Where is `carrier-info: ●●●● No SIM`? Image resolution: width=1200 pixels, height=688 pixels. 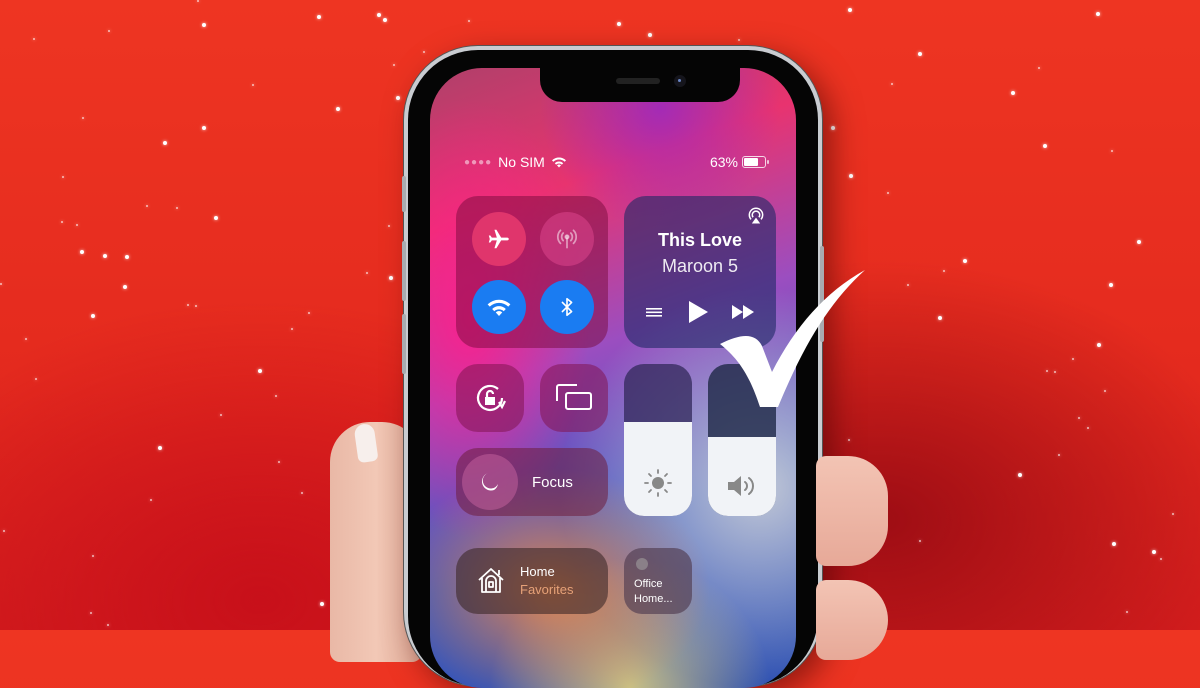 carrier-info: ●●●● No SIM is located at coordinates (515, 162).